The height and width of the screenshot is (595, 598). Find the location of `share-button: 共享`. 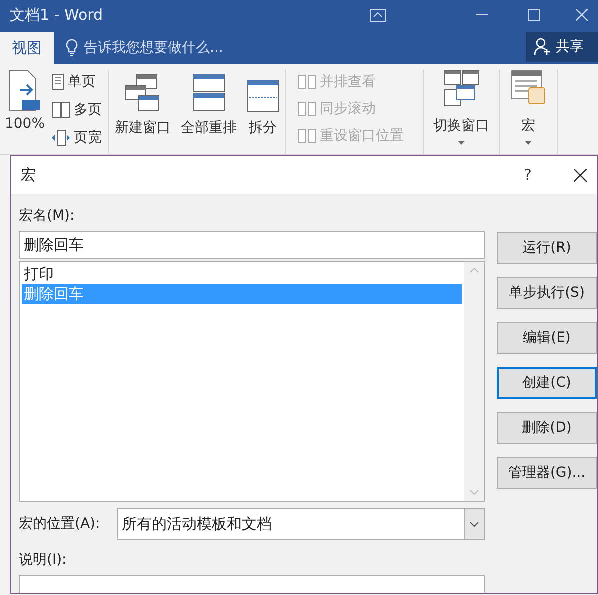

share-button: 共享 is located at coordinates (562, 47).